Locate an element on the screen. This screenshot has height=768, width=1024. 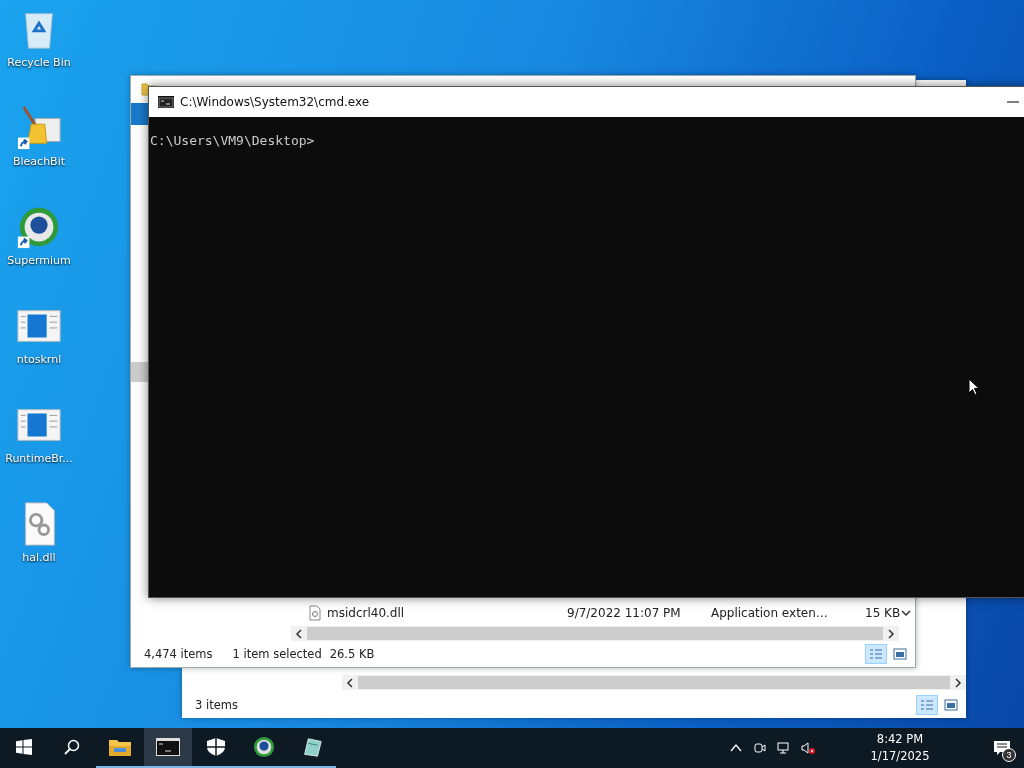
window-title: C:\Windows\System32\cmd.exe is located at coordinates (275, 102).